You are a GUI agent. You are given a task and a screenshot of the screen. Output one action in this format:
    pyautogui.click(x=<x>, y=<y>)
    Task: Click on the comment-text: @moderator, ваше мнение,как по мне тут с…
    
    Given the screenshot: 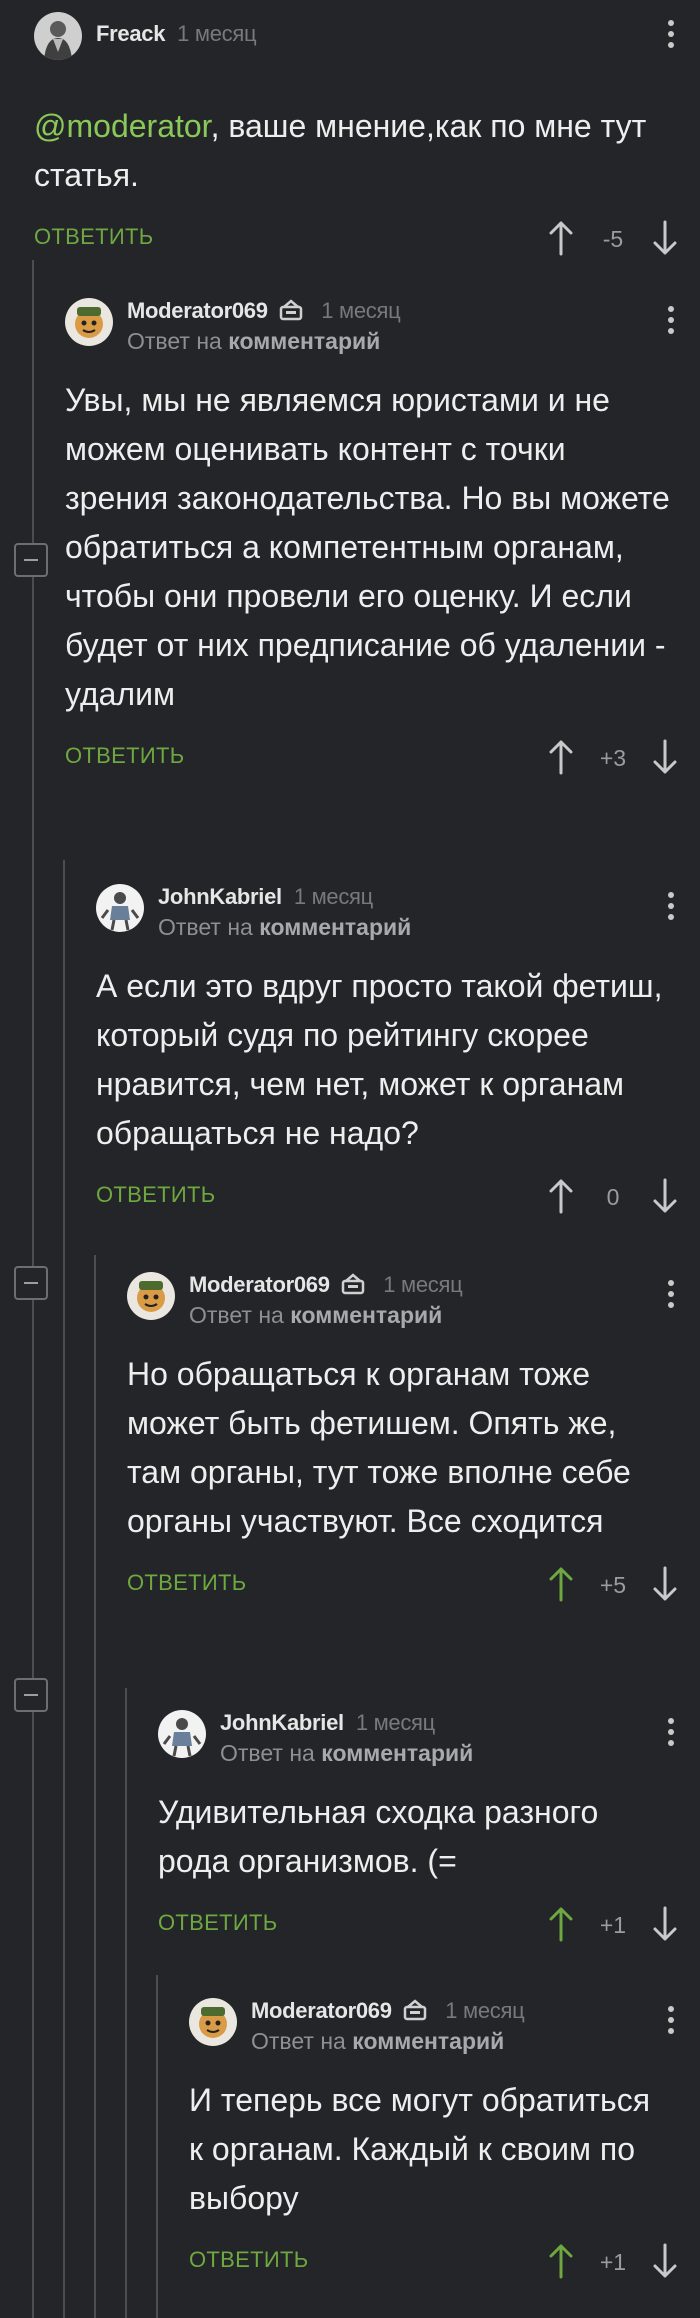 What is the action you would take?
    pyautogui.click(x=340, y=150)
    